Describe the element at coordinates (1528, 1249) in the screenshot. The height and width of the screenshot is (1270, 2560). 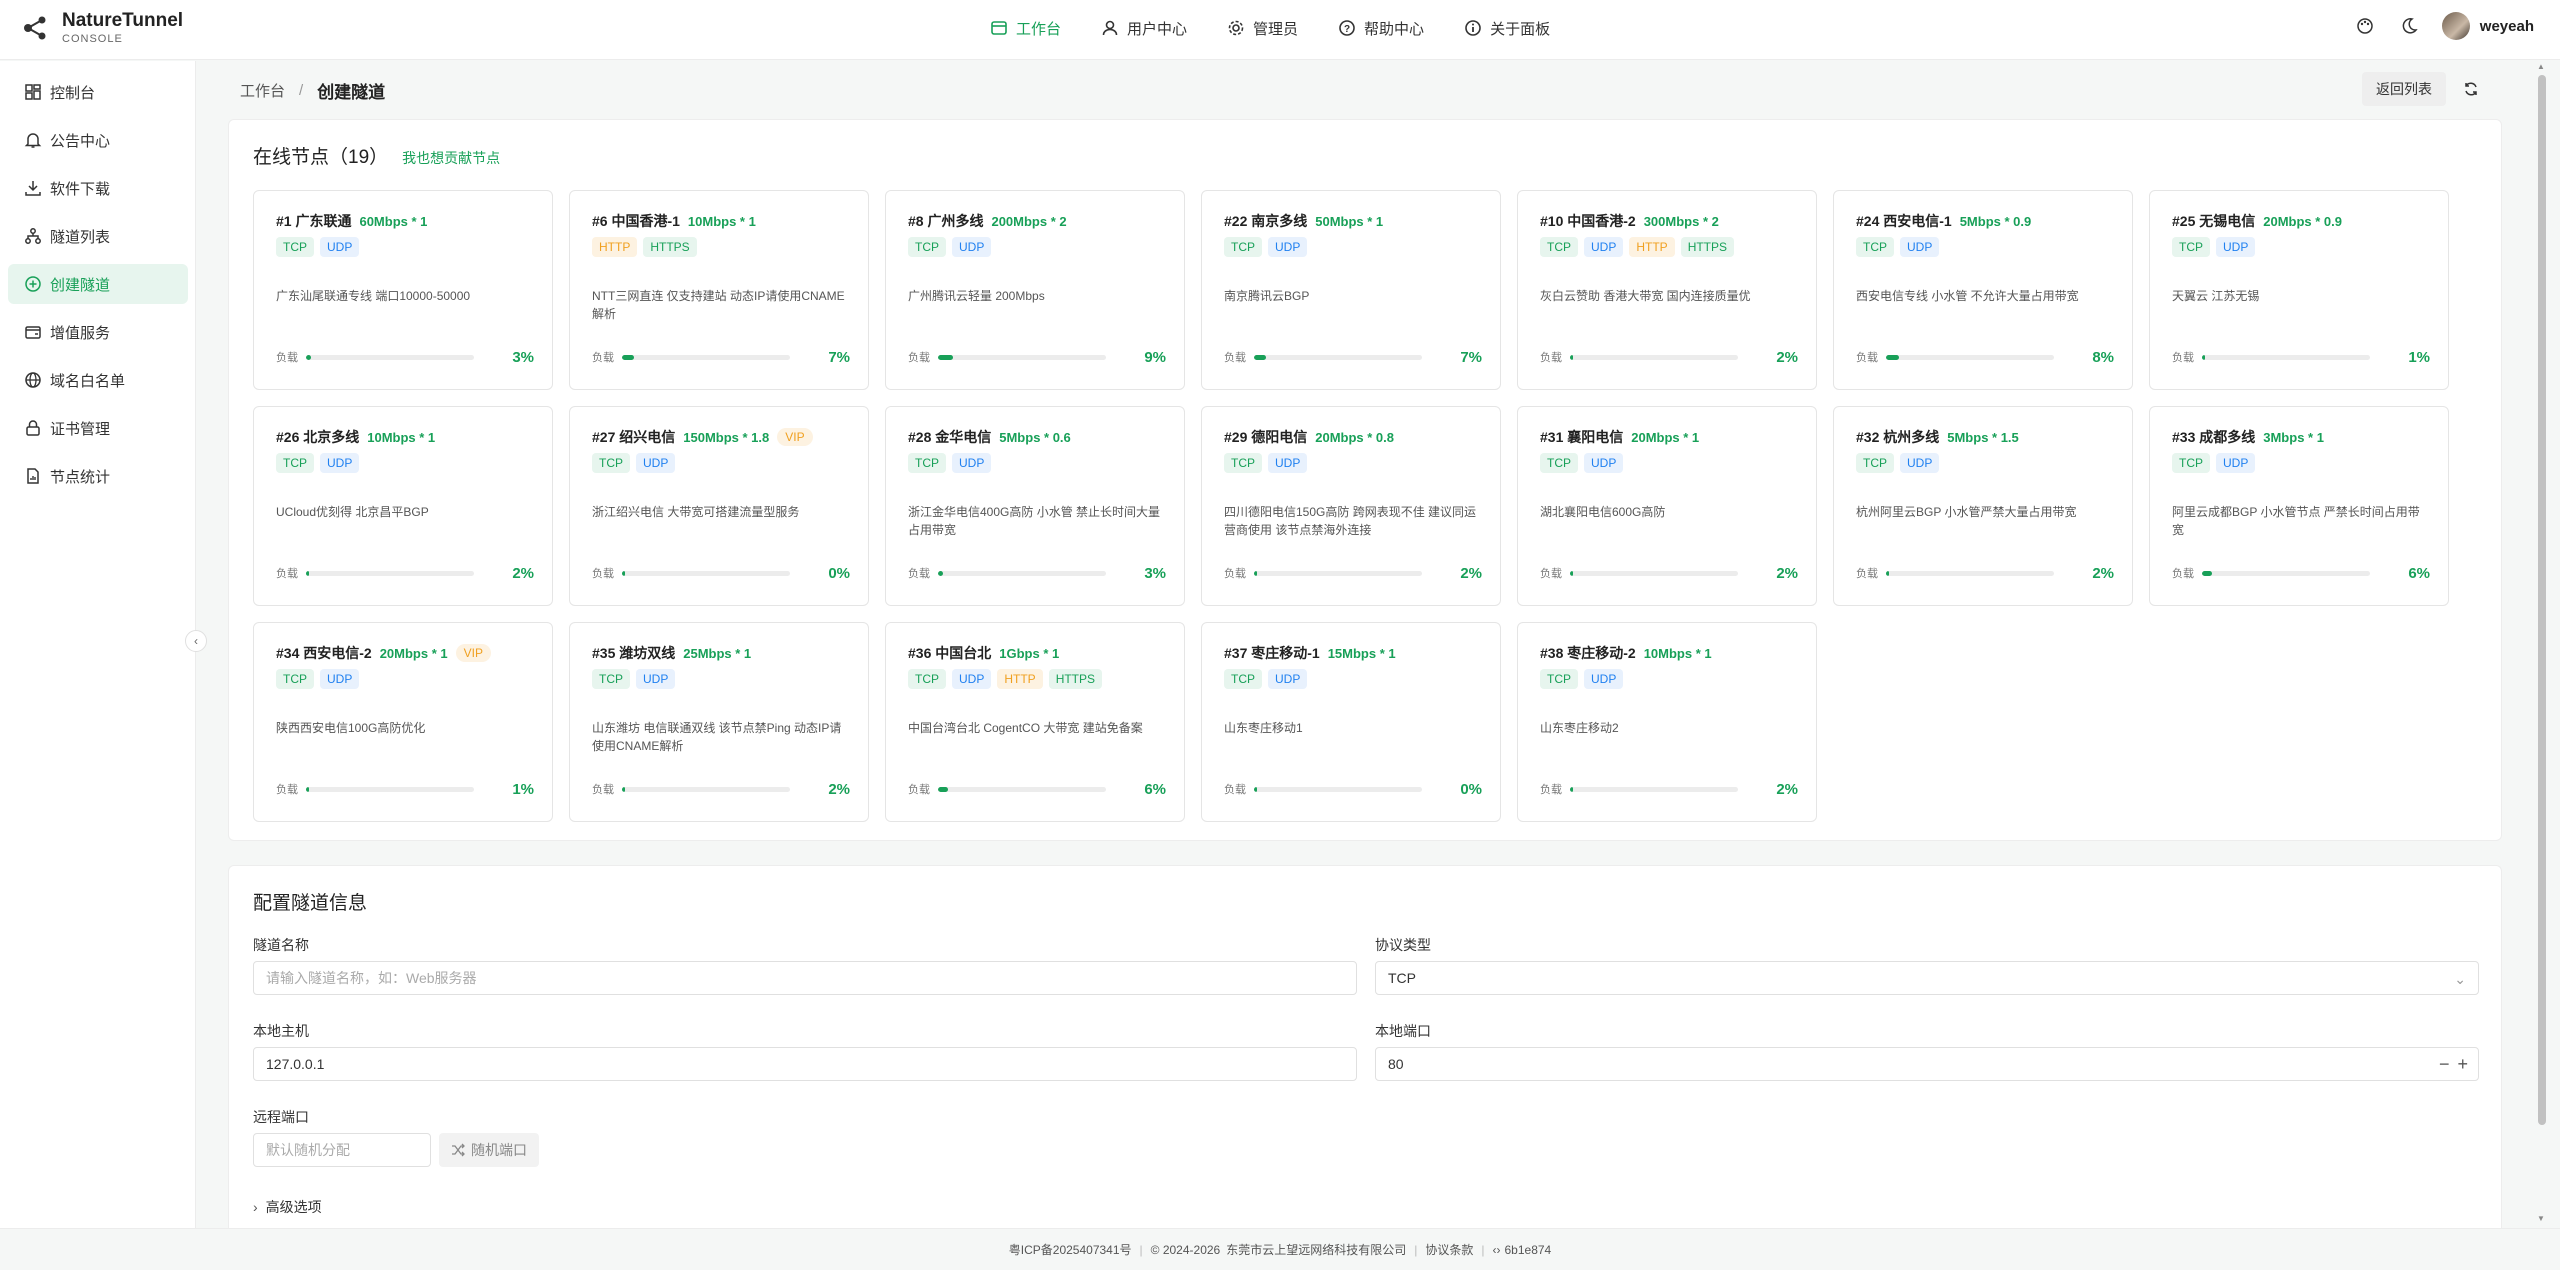
I see `version-hash: 6b1e874` at that location.